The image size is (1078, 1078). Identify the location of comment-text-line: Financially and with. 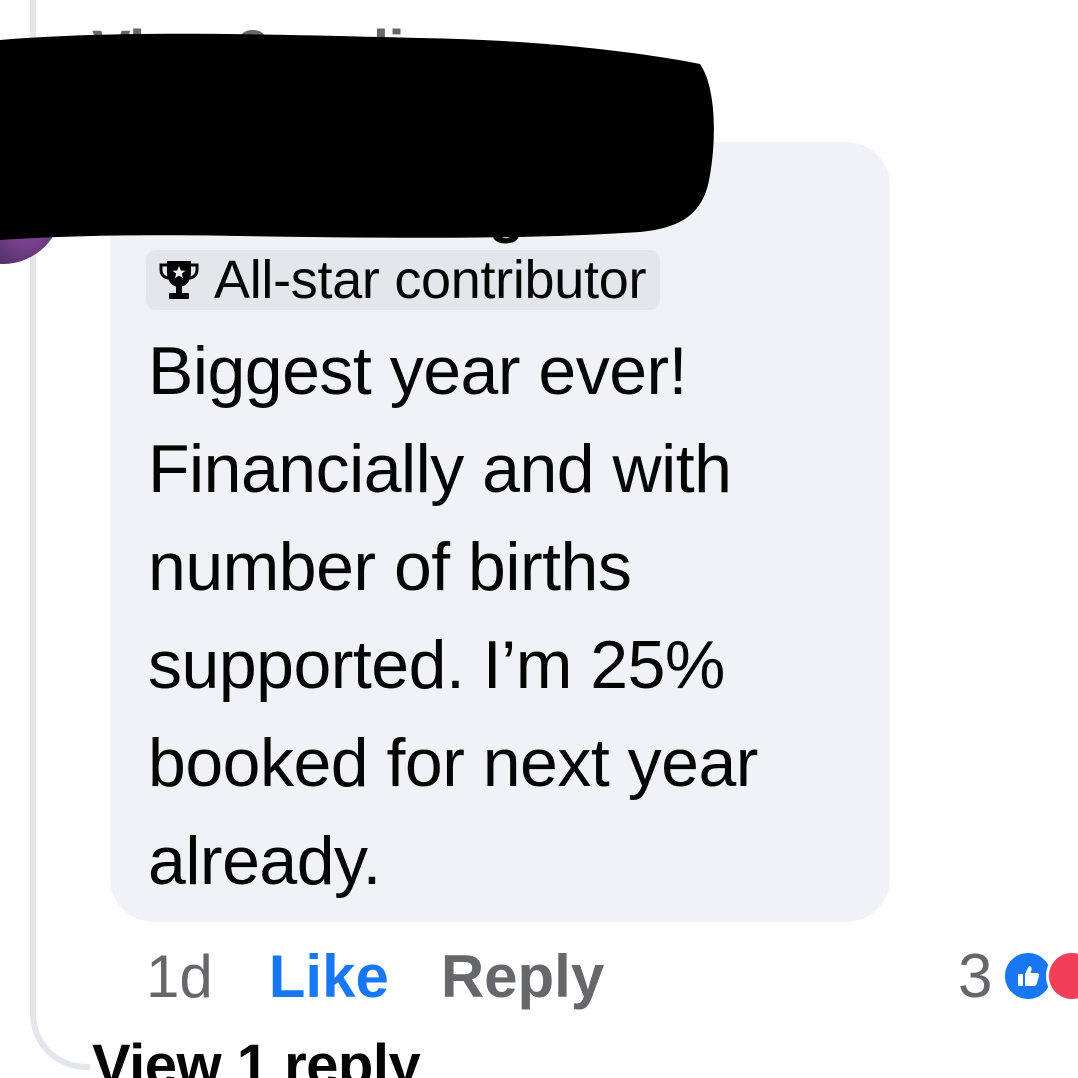
(440, 469).